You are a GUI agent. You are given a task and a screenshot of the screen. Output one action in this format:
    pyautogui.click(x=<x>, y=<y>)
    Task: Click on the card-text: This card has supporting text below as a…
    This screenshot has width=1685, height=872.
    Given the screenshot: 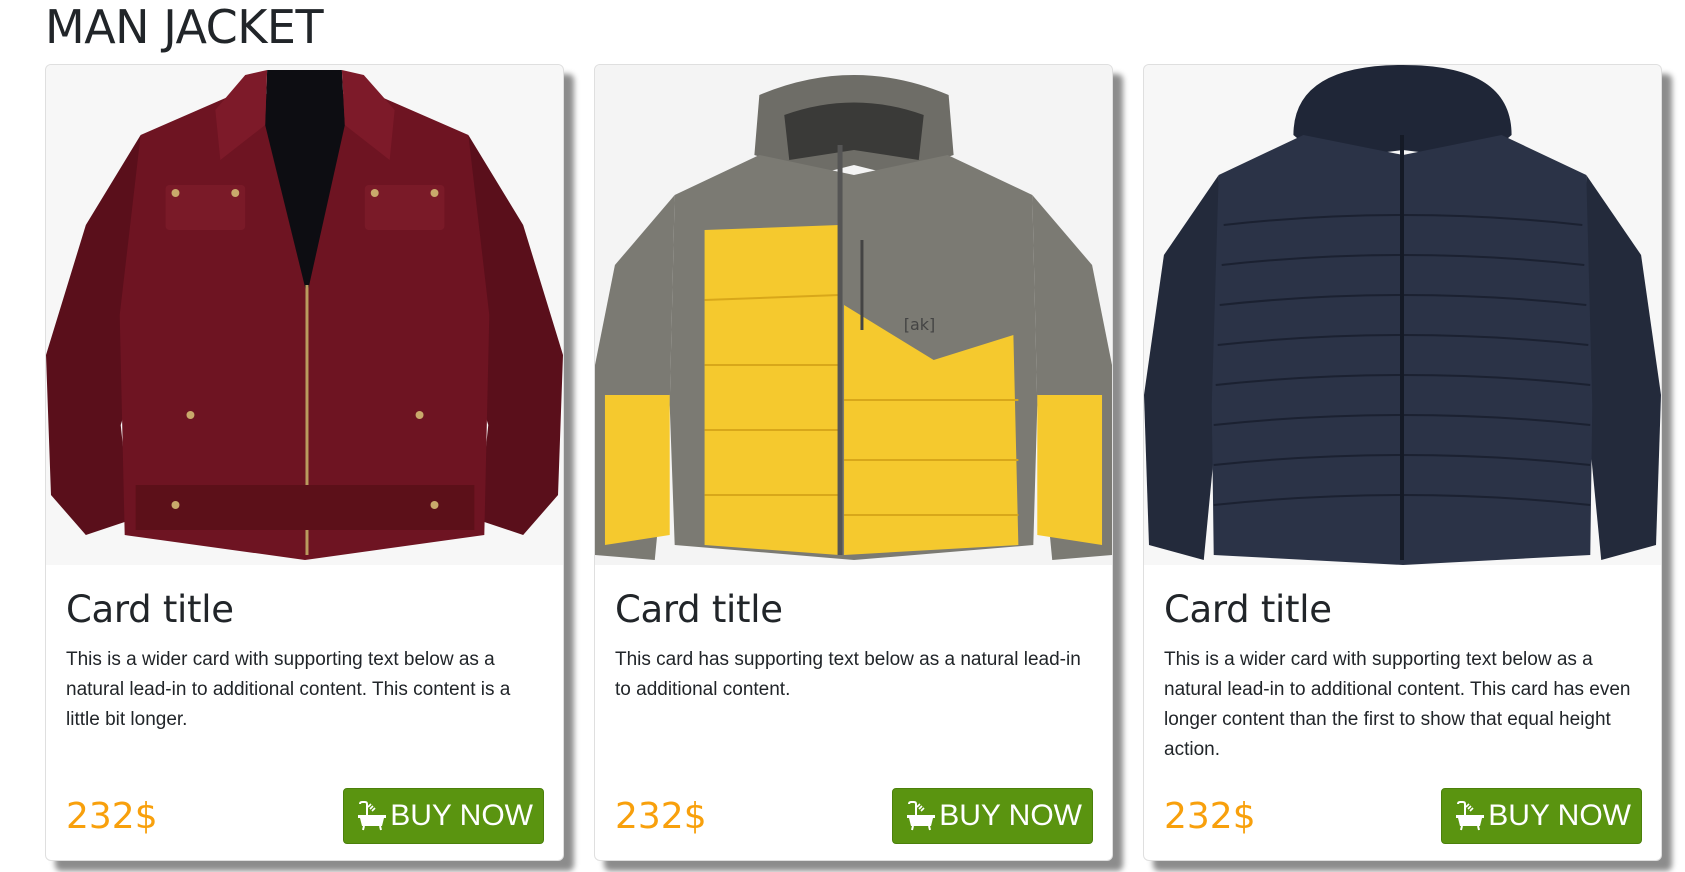 What is the action you would take?
    pyautogui.click(x=848, y=674)
    